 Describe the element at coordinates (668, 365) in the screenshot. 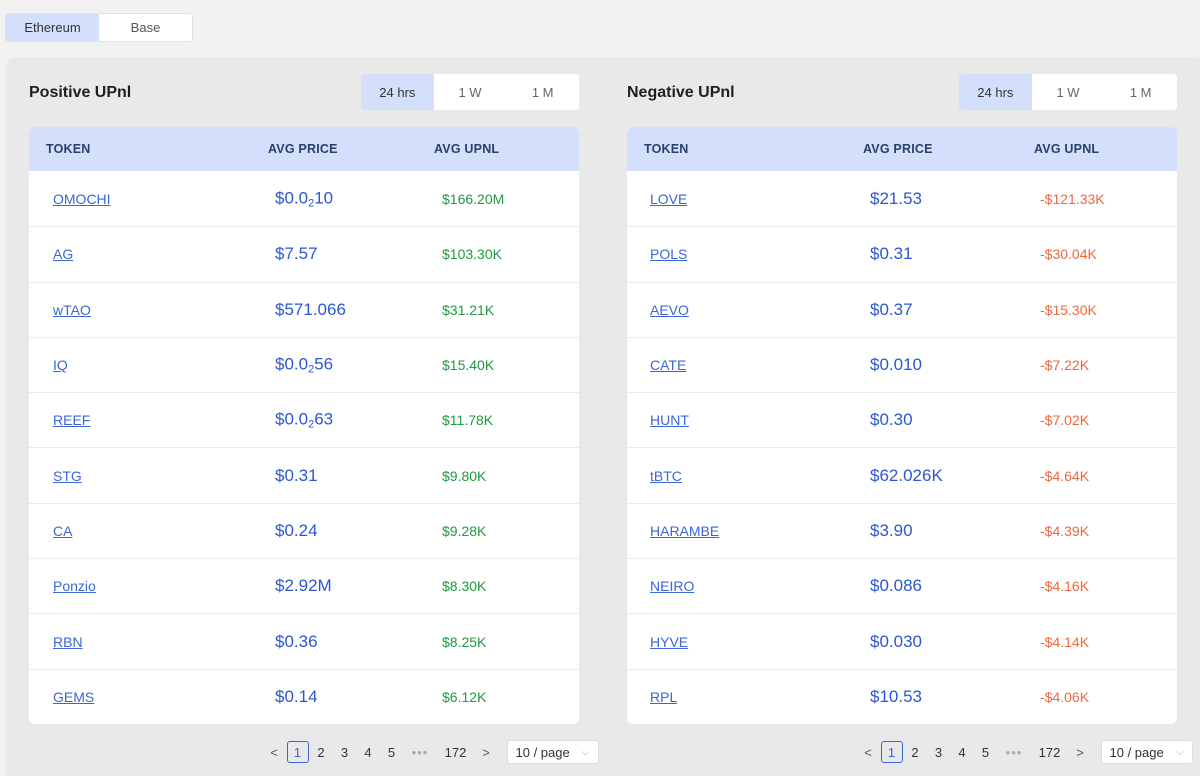

I see `token-link: CATE` at that location.